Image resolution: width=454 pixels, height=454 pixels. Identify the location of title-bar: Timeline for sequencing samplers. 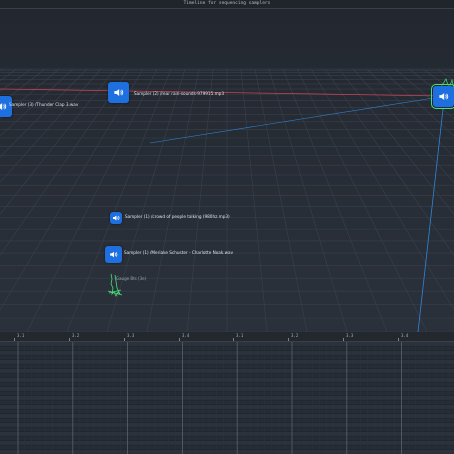
(227, 4).